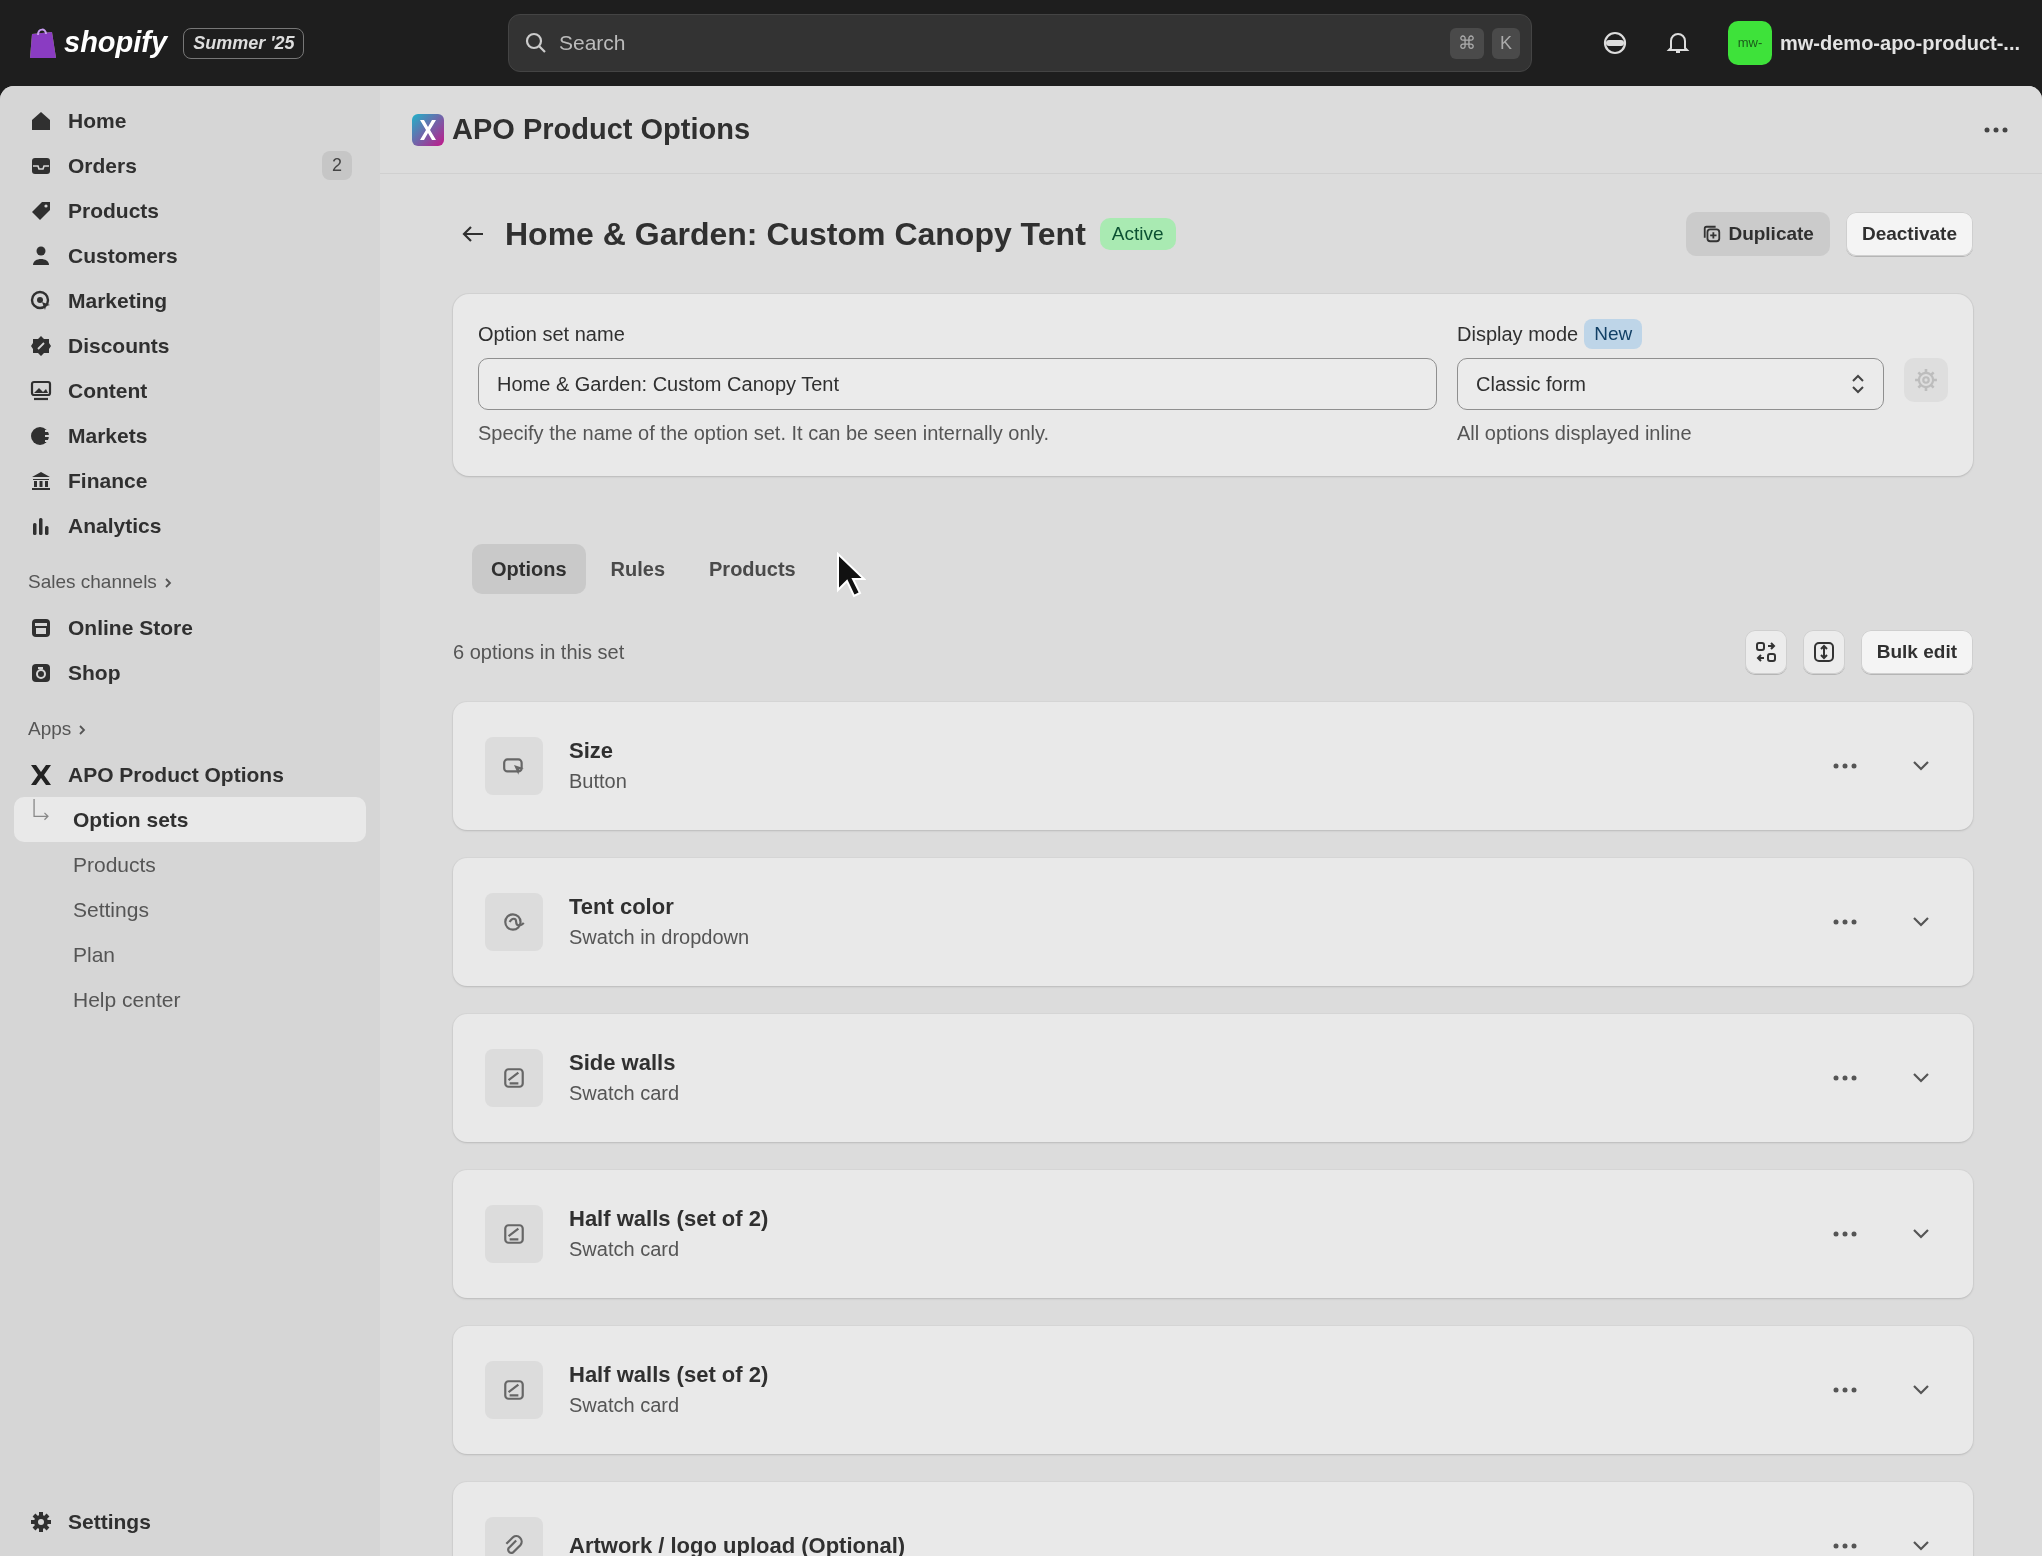 The image size is (2042, 1556). Describe the element at coordinates (659, 938) in the screenshot. I see `option-type: Swatch in dropdown` at that location.